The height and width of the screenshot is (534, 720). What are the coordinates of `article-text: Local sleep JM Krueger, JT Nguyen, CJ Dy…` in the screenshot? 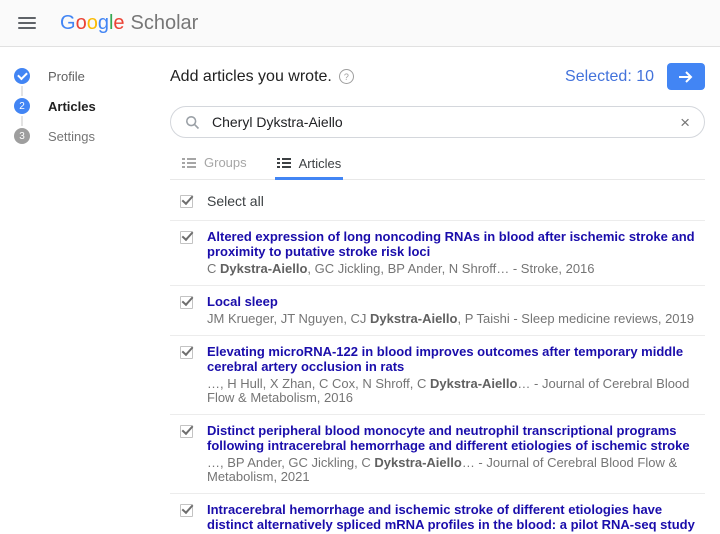 It's located at (450, 310).